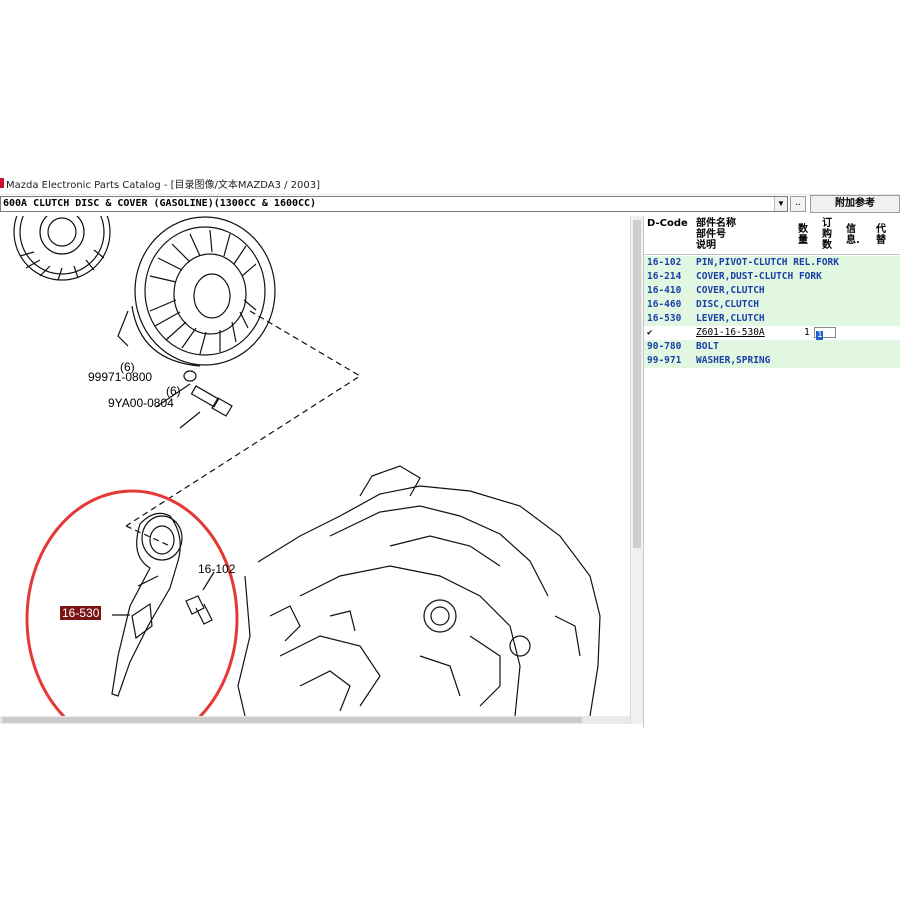 The image size is (900, 900). I want to click on part-quantity: 1, so click(807, 332).